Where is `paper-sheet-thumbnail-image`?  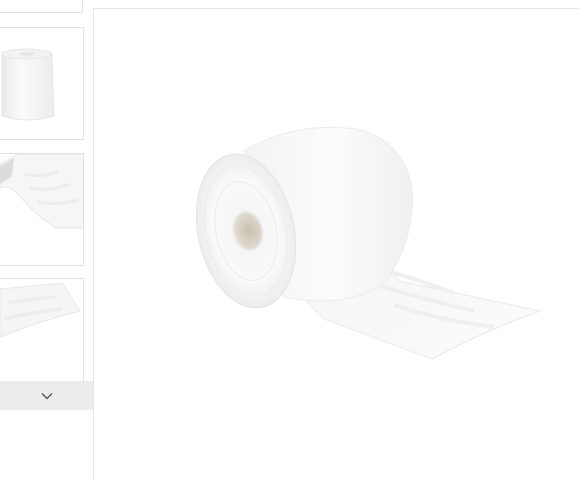 paper-sheet-thumbnail-image is located at coordinates (41, 209).